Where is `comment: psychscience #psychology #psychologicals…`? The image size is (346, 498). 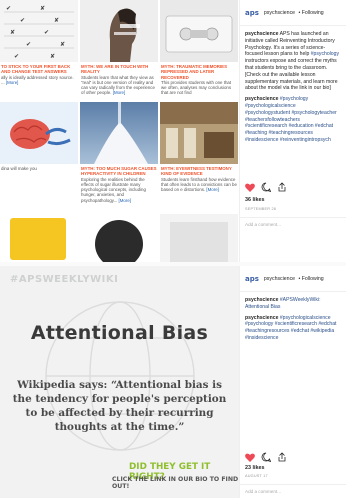
comment: psychscience #psychology #psychologicals… is located at coordinates (293, 120).